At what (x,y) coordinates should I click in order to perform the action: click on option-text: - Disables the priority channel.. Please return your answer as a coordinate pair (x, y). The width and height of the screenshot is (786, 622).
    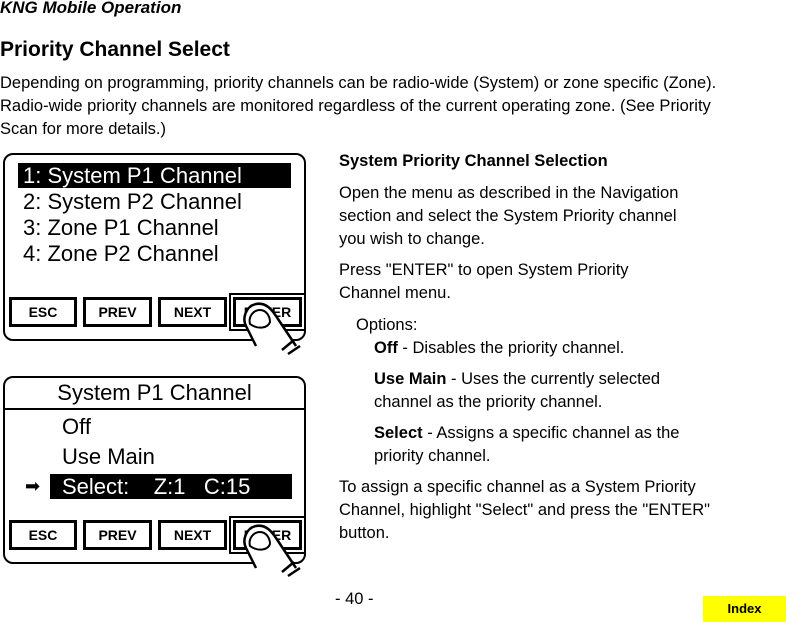
    Looking at the image, I should click on (511, 348).